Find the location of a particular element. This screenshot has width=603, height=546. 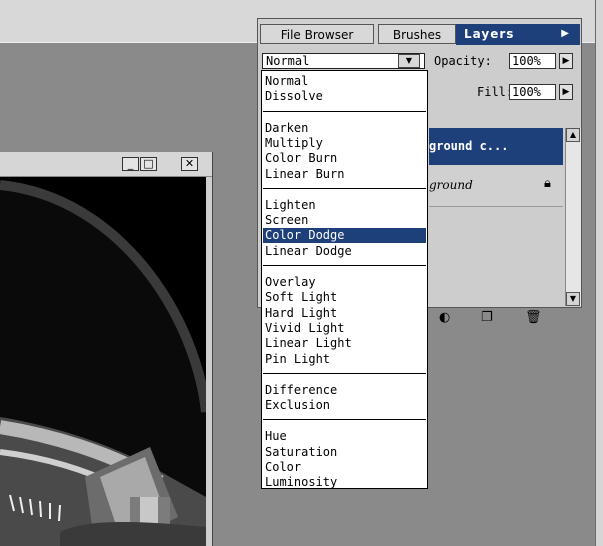

blend-mode-item: Multiply is located at coordinates (344, 143).